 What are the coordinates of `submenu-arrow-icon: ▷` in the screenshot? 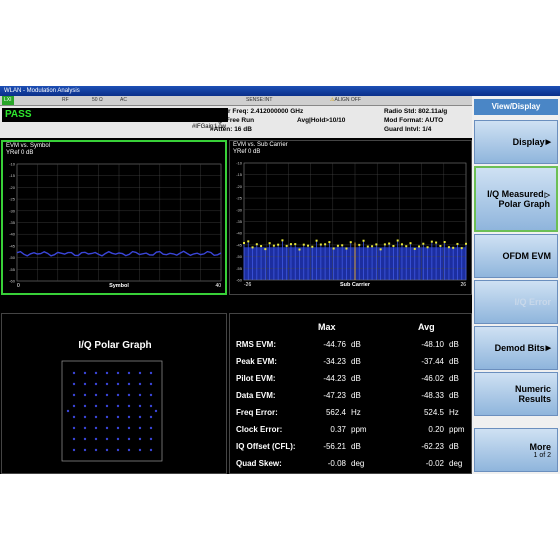 It's located at (547, 195).